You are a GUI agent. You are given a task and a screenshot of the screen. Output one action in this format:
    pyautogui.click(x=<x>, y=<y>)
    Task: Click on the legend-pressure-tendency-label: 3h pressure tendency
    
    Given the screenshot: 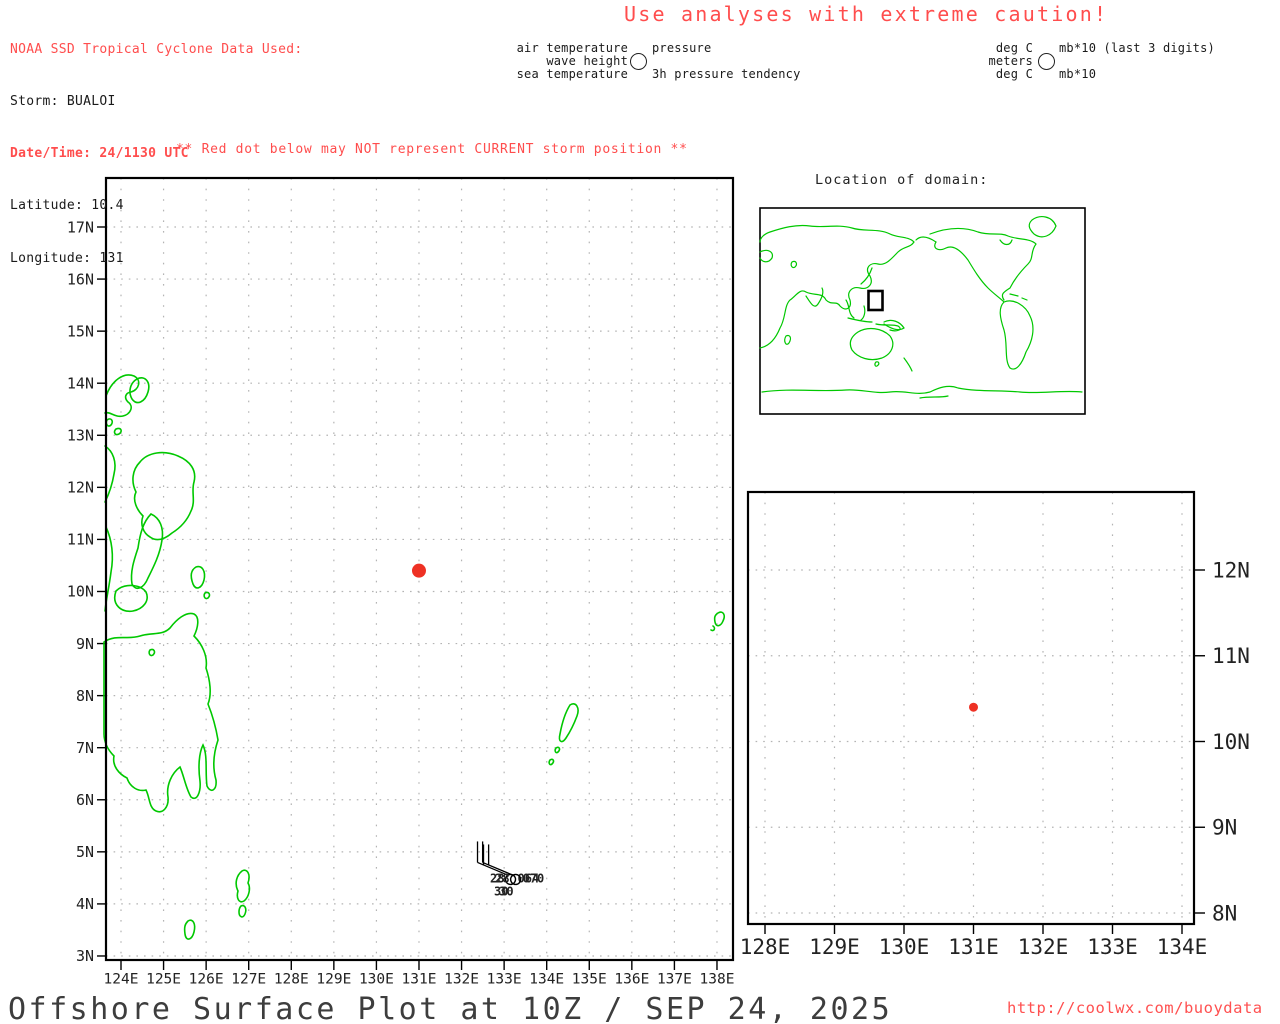 What is the action you would take?
    pyautogui.click(x=726, y=74)
    